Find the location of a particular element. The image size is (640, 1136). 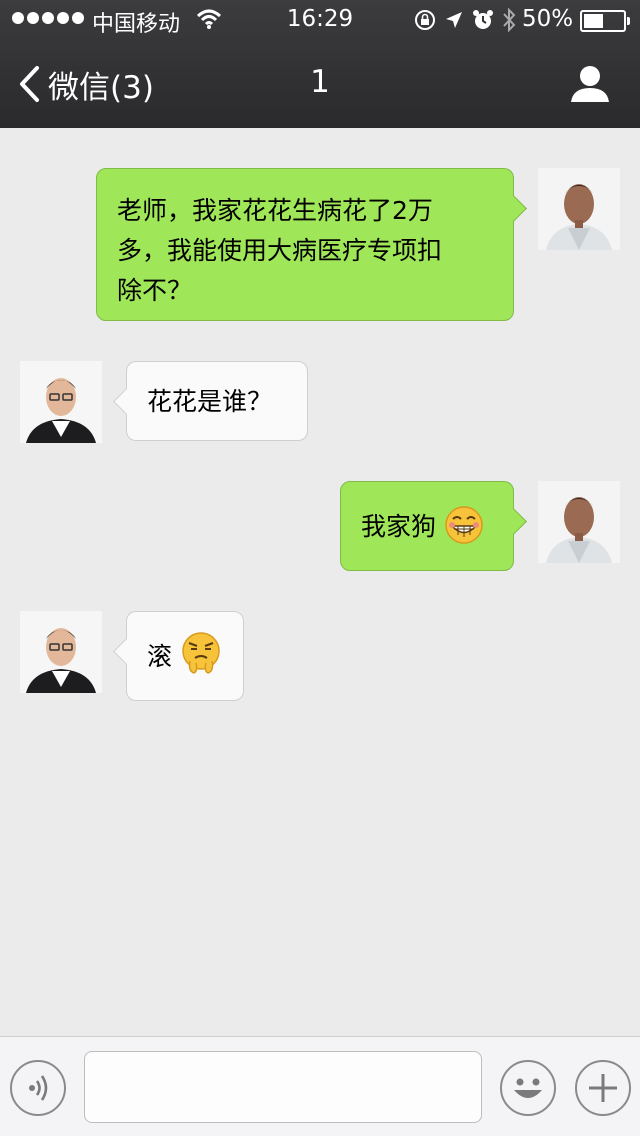

message-bubble-incoming: 滚 is located at coordinates (185, 656).